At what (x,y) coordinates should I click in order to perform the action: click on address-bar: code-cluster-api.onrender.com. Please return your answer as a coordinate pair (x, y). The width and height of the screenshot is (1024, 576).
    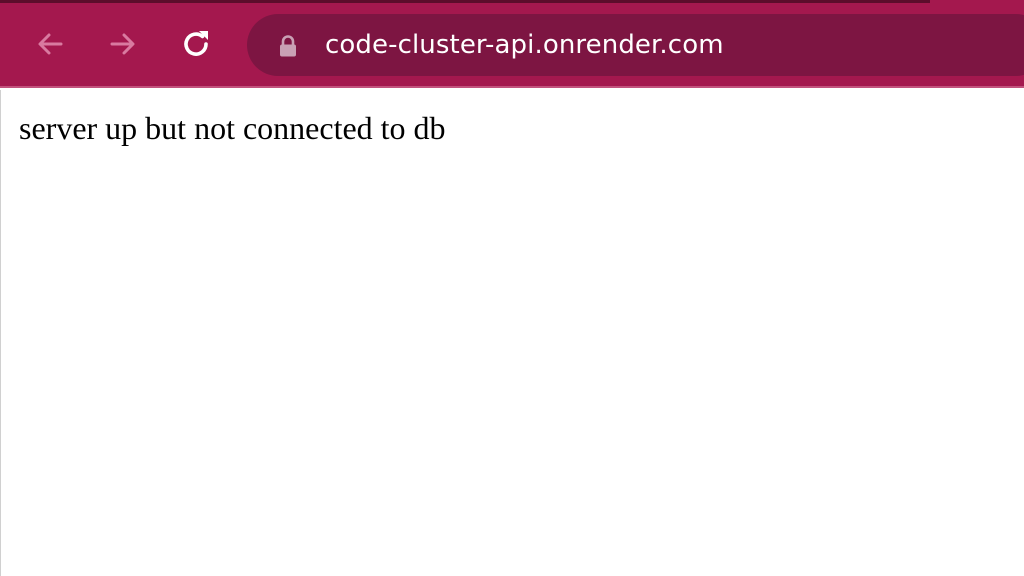
    Looking at the image, I should click on (635, 45).